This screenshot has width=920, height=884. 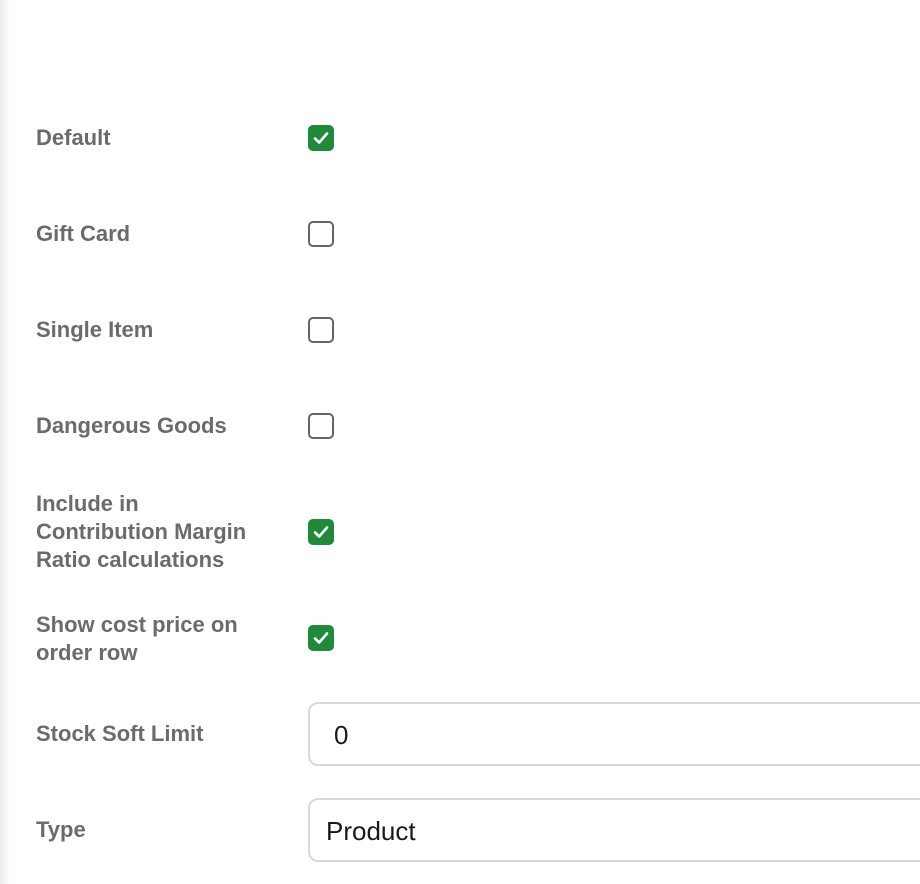 I want to click on show-cost-price-checkbox, so click(x=321, y=638).